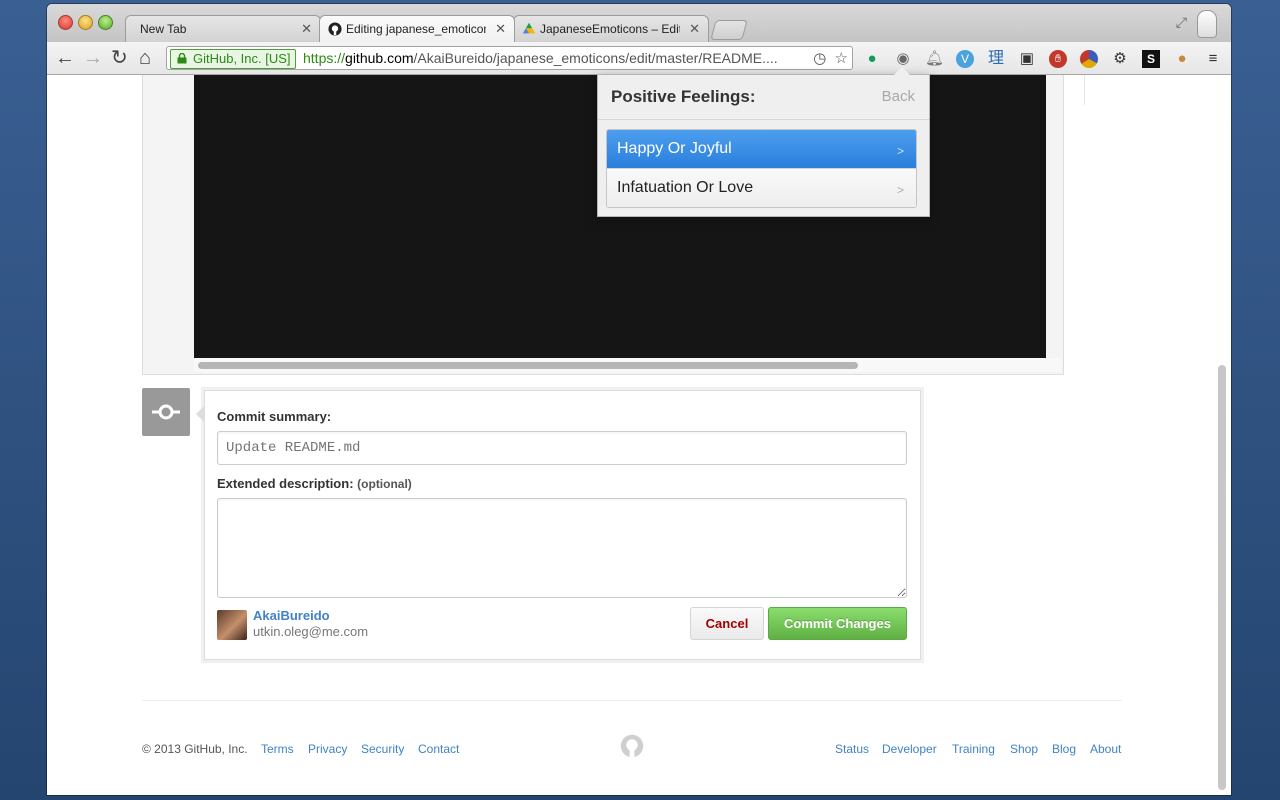  I want to click on extended-description-label: Extended description: (optional), so click(314, 483).